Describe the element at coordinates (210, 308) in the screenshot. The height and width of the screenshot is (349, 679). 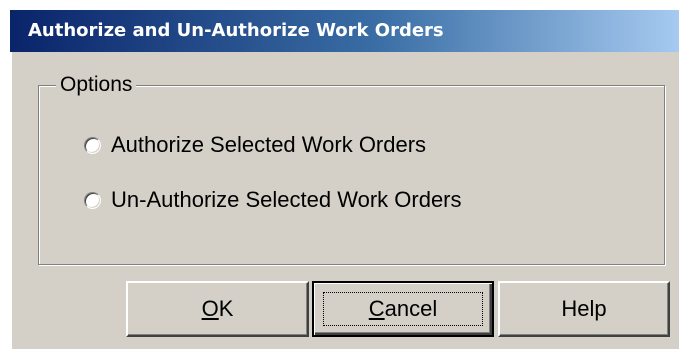
I see `ok-mnemonic: O` at that location.